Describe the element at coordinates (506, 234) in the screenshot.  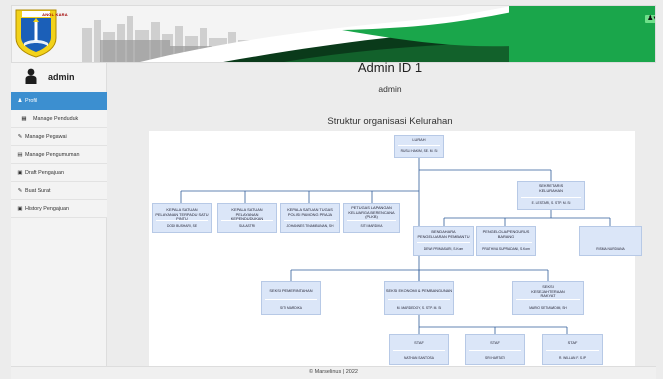
I see `org-box-role: PENGELOLA/PENGURUS BARANG` at that location.